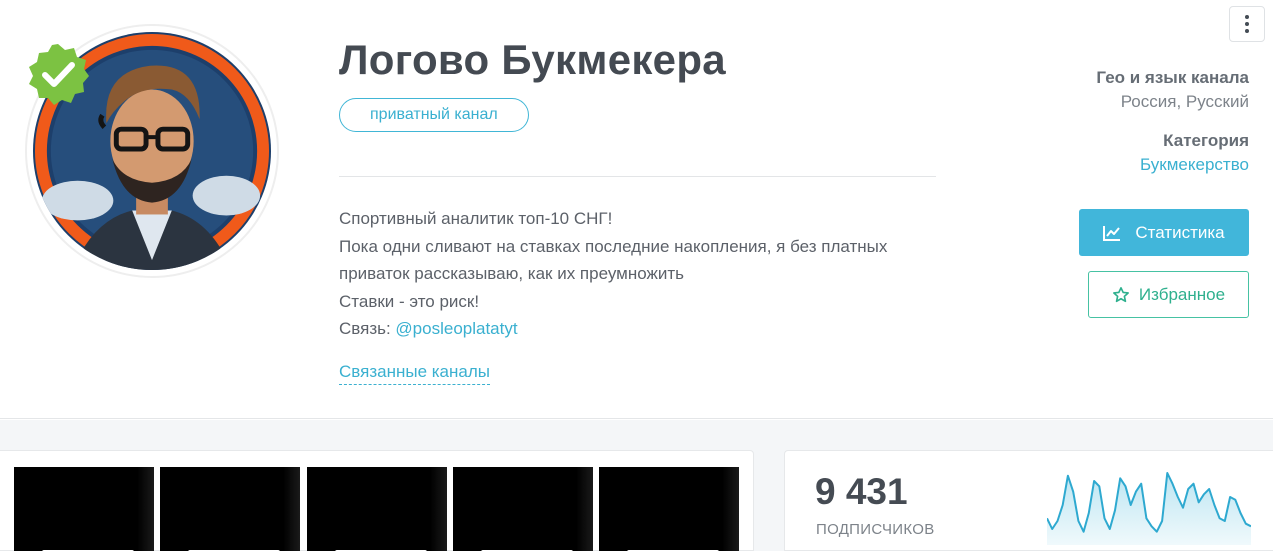  Describe the element at coordinates (1206, 140) in the screenshot. I see `category-label: Категория` at that location.